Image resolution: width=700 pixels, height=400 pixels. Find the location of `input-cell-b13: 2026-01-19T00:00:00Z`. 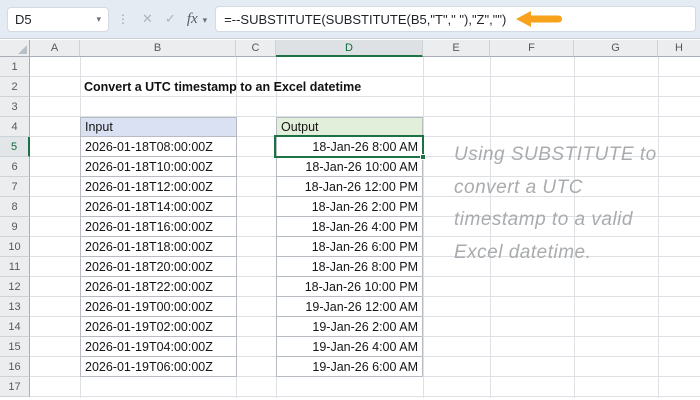

input-cell-b13: 2026-01-19T00:00:00Z is located at coordinates (158, 307).